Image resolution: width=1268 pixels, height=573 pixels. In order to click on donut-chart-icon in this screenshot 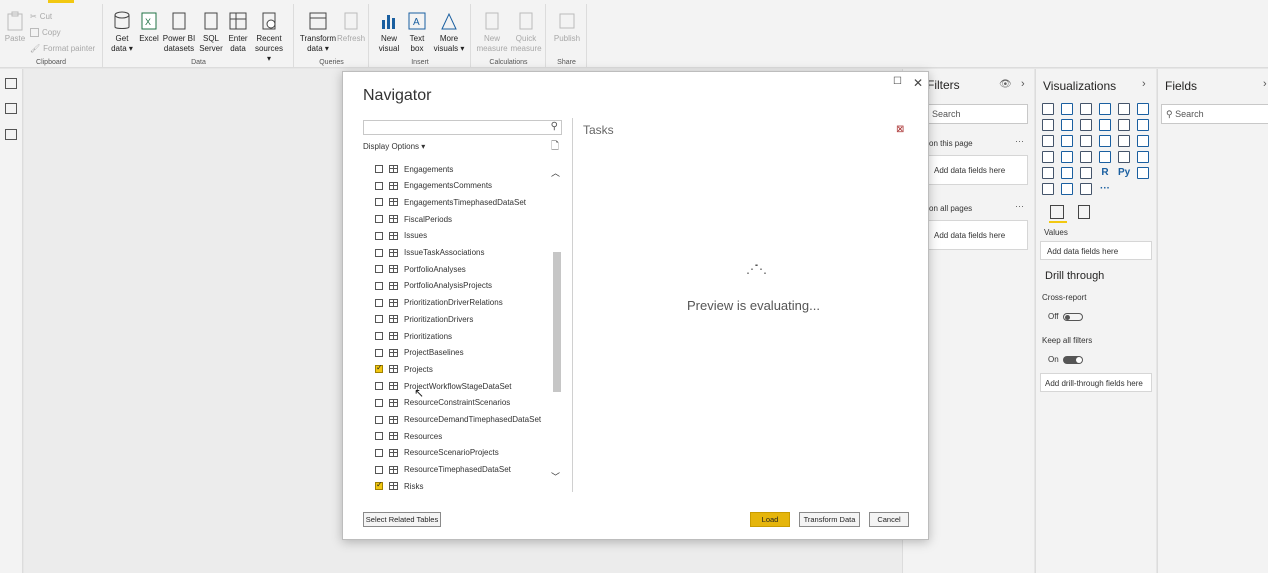, I will do `click(1124, 141)`.